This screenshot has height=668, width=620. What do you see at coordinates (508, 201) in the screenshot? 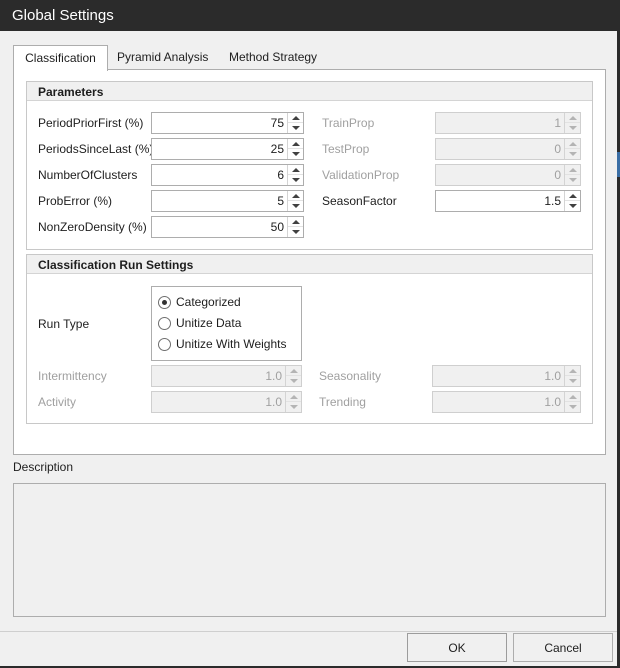
I see `season-factor-spinner: 1.5` at bounding box center [508, 201].